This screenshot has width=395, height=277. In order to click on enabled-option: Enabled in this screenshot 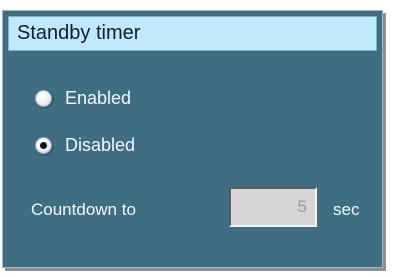, I will do `click(83, 98)`.